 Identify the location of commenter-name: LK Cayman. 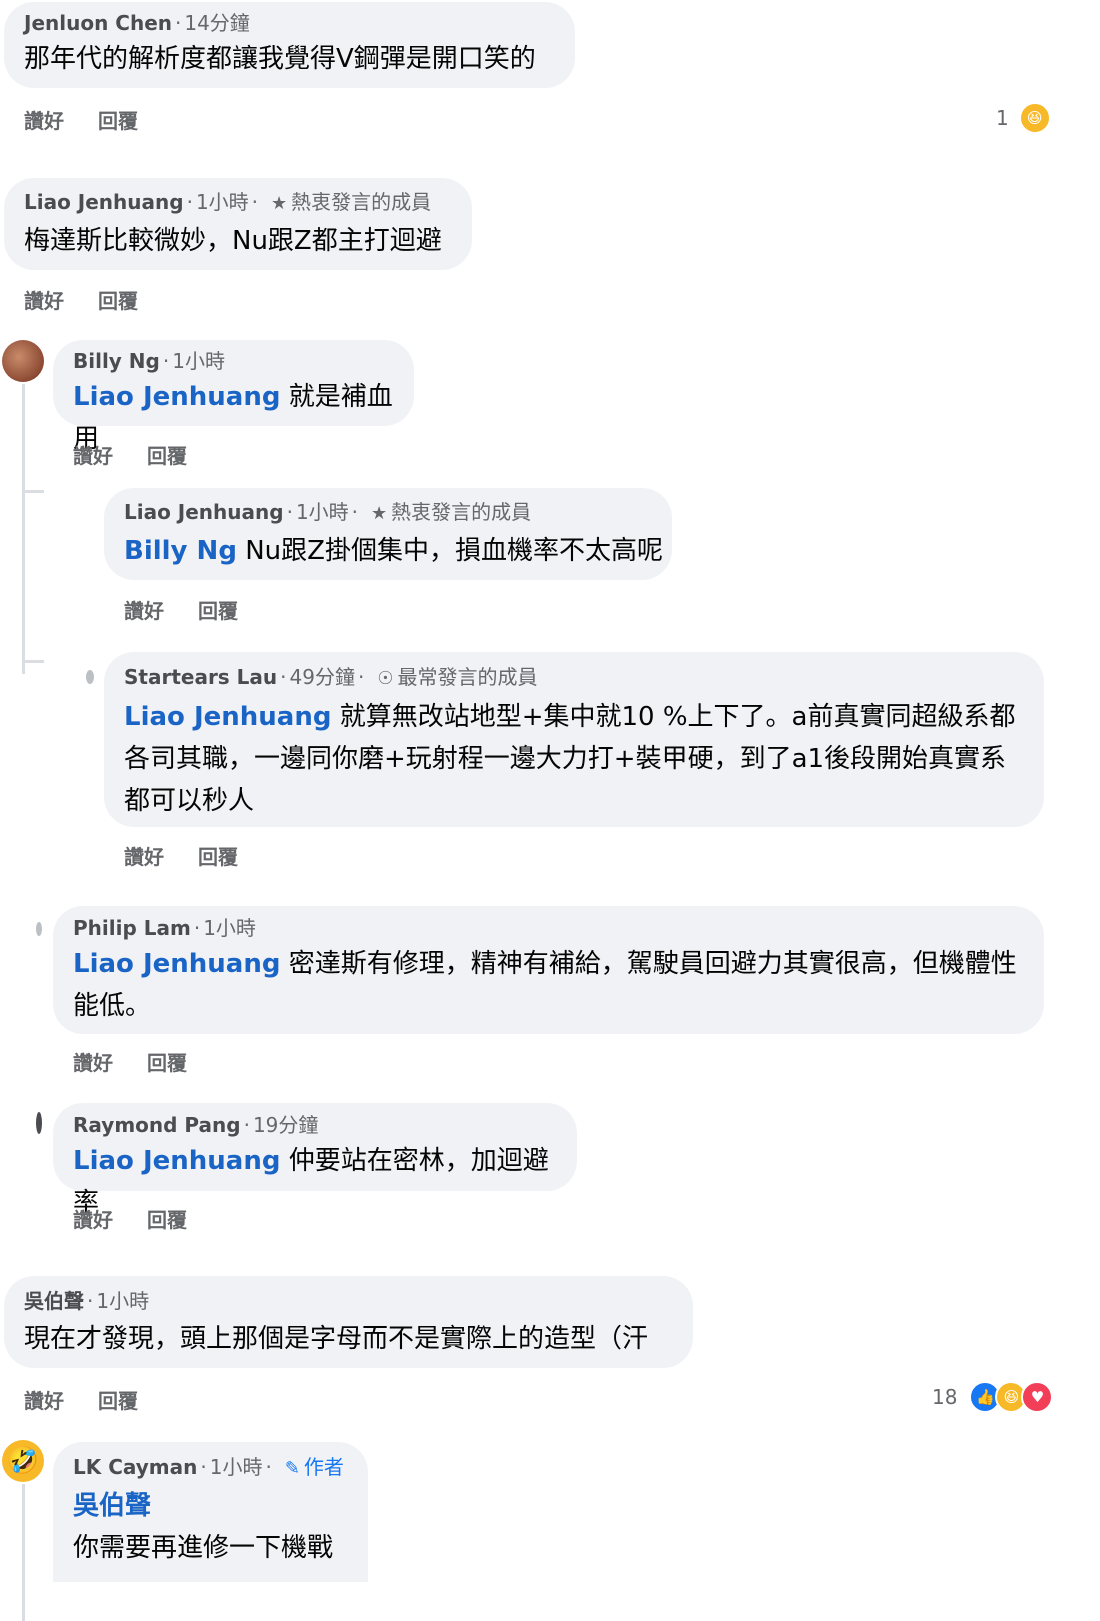
(135, 1467).